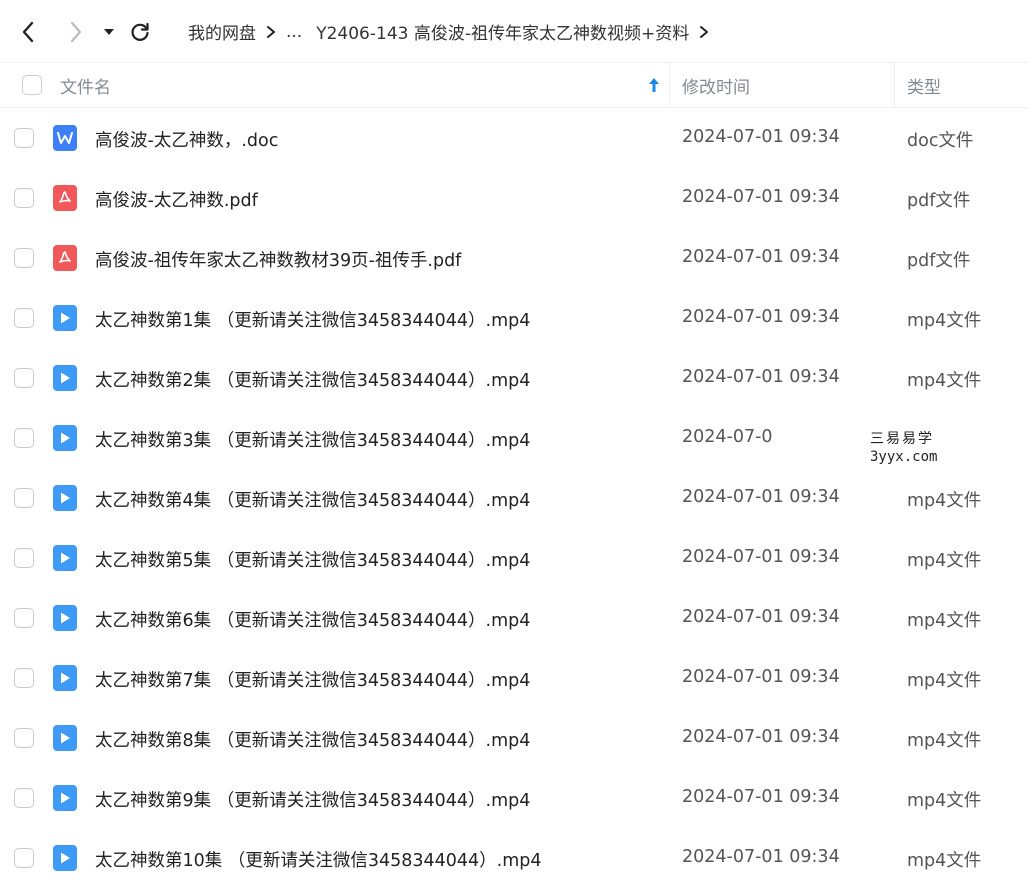 The width and height of the screenshot is (1029, 896). Describe the element at coordinates (312, 499) in the screenshot. I see `file-name: 太乙神数第4集 （更新请关注微信3458344044）.mp4` at that location.